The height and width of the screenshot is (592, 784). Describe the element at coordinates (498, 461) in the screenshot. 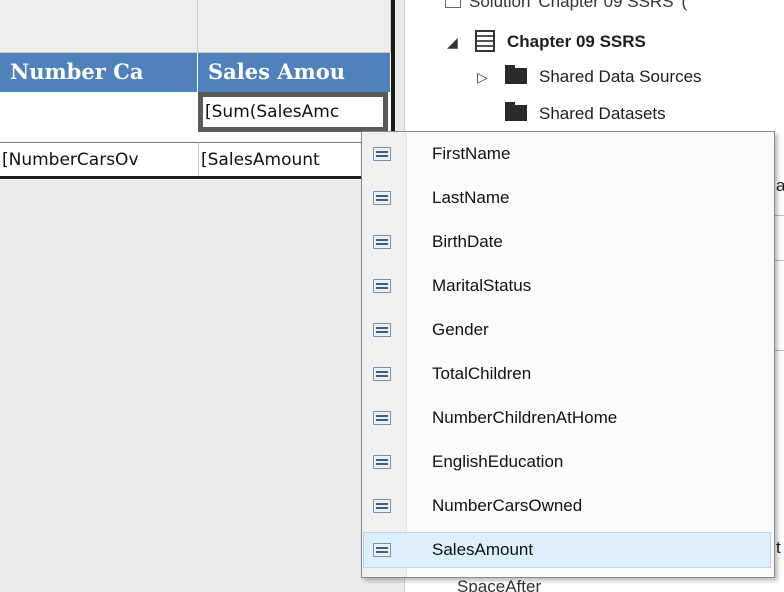

I see `field-item-label: EnglishEducation` at that location.